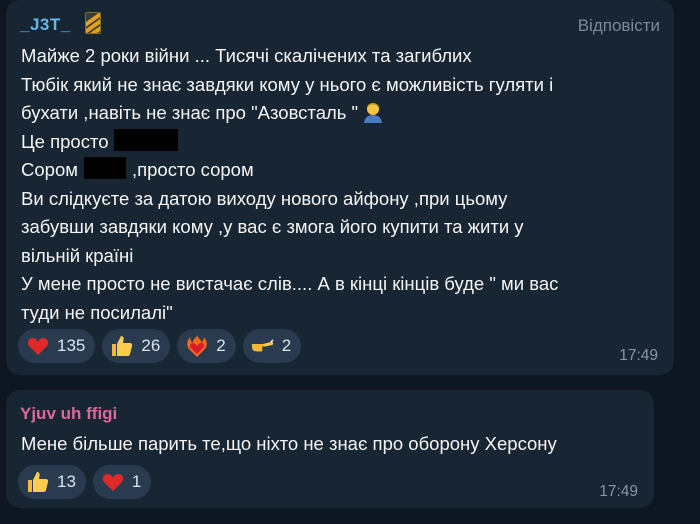  I want to click on reaction-heart-on-fire: 2, so click(206, 346).